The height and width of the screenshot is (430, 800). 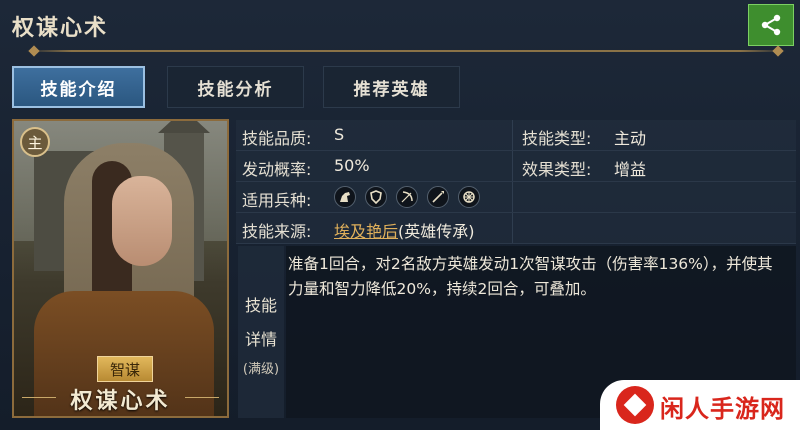 I want to click on share-button, so click(x=771, y=25).